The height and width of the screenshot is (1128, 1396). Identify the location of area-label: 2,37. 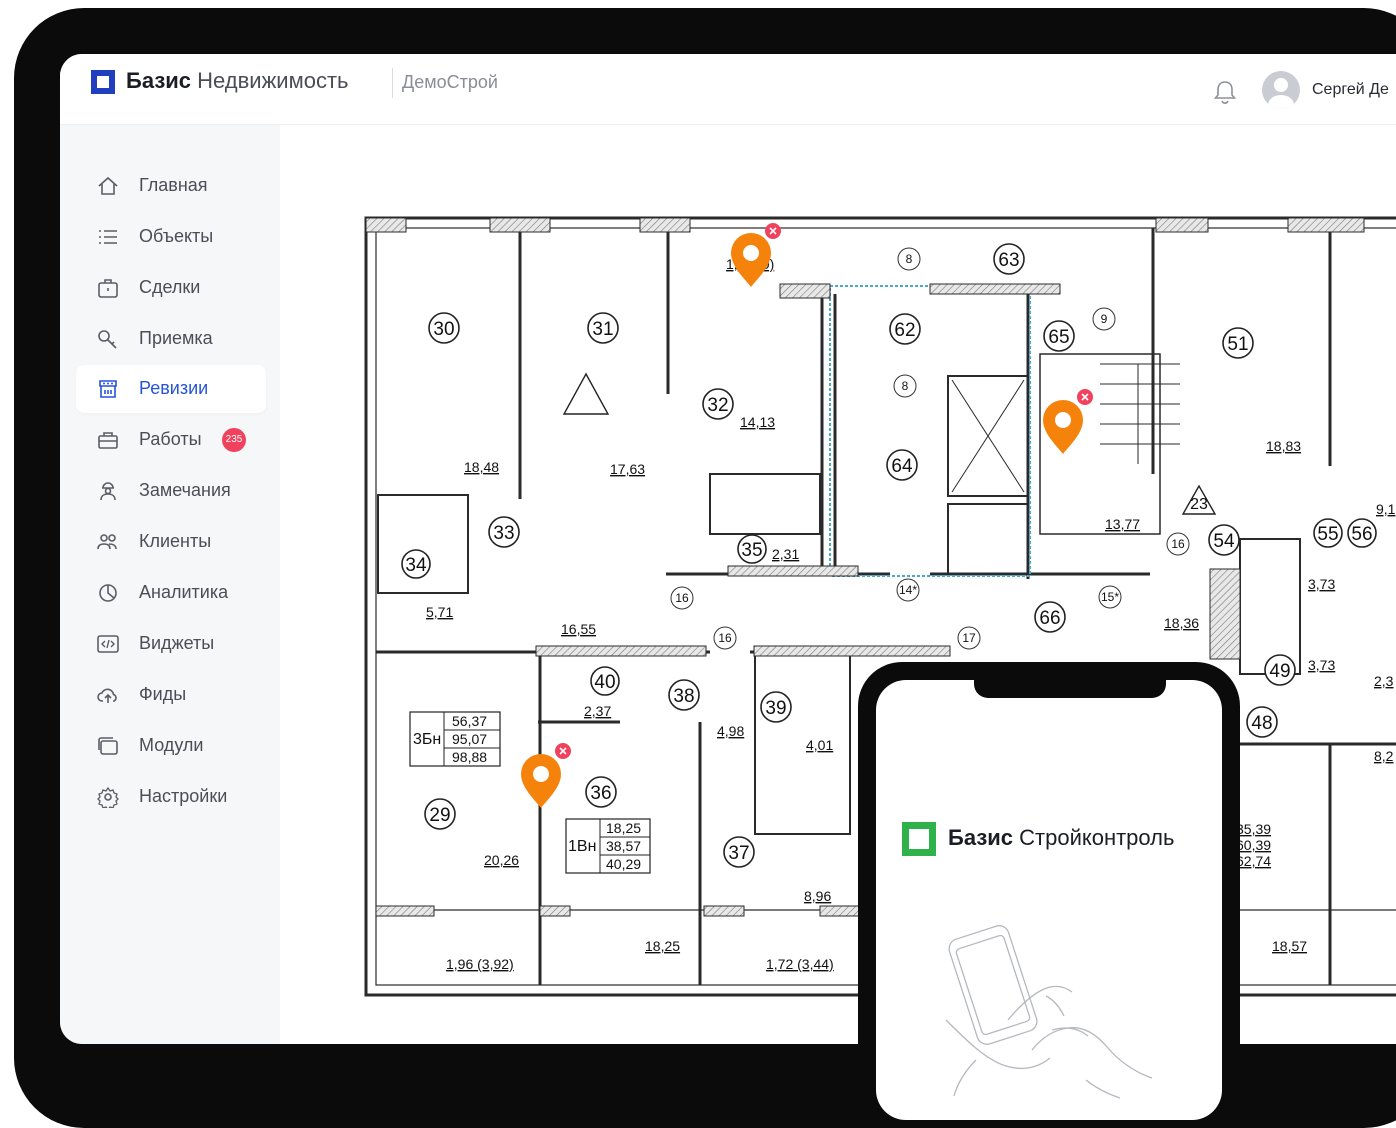
(597, 711).